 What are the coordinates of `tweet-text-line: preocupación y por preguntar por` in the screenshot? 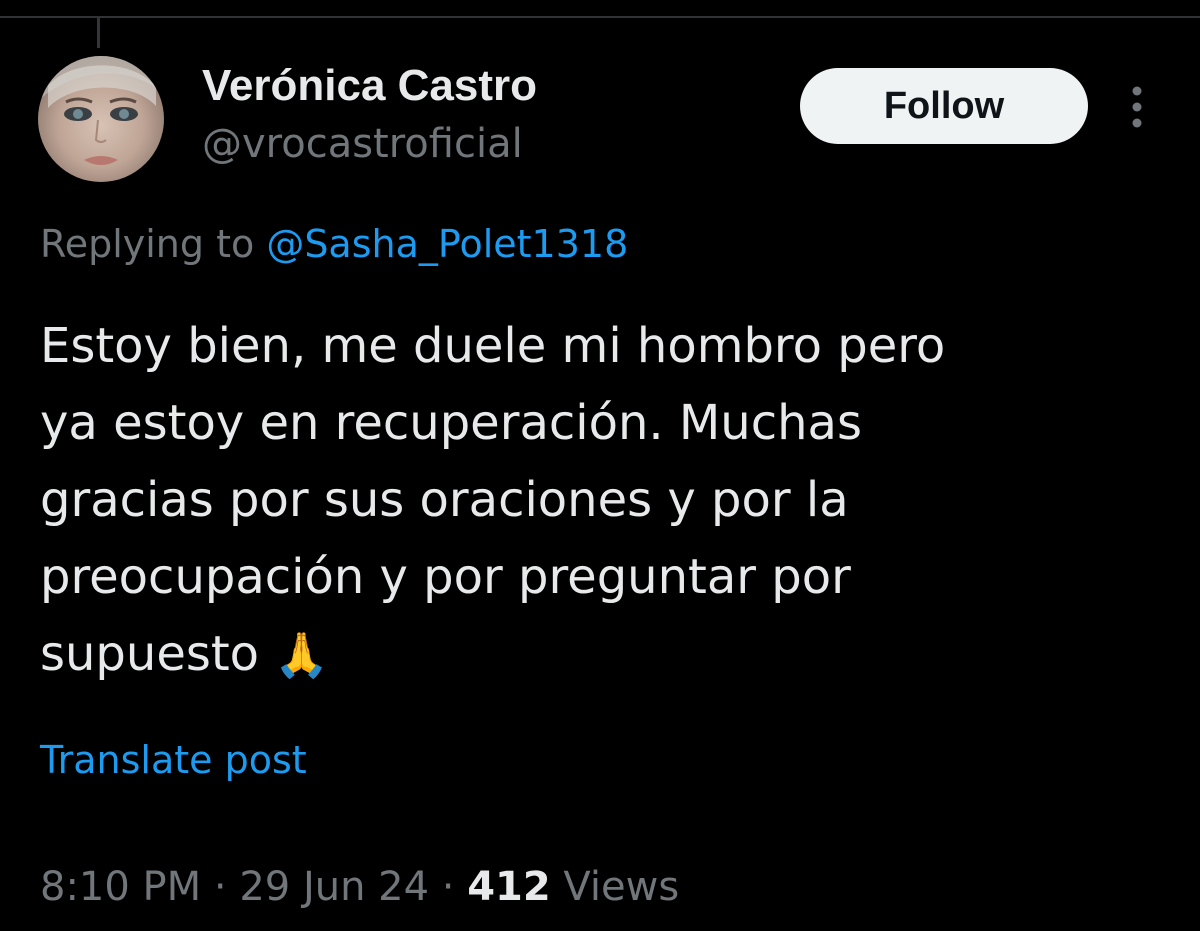 It's located at (445, 577).